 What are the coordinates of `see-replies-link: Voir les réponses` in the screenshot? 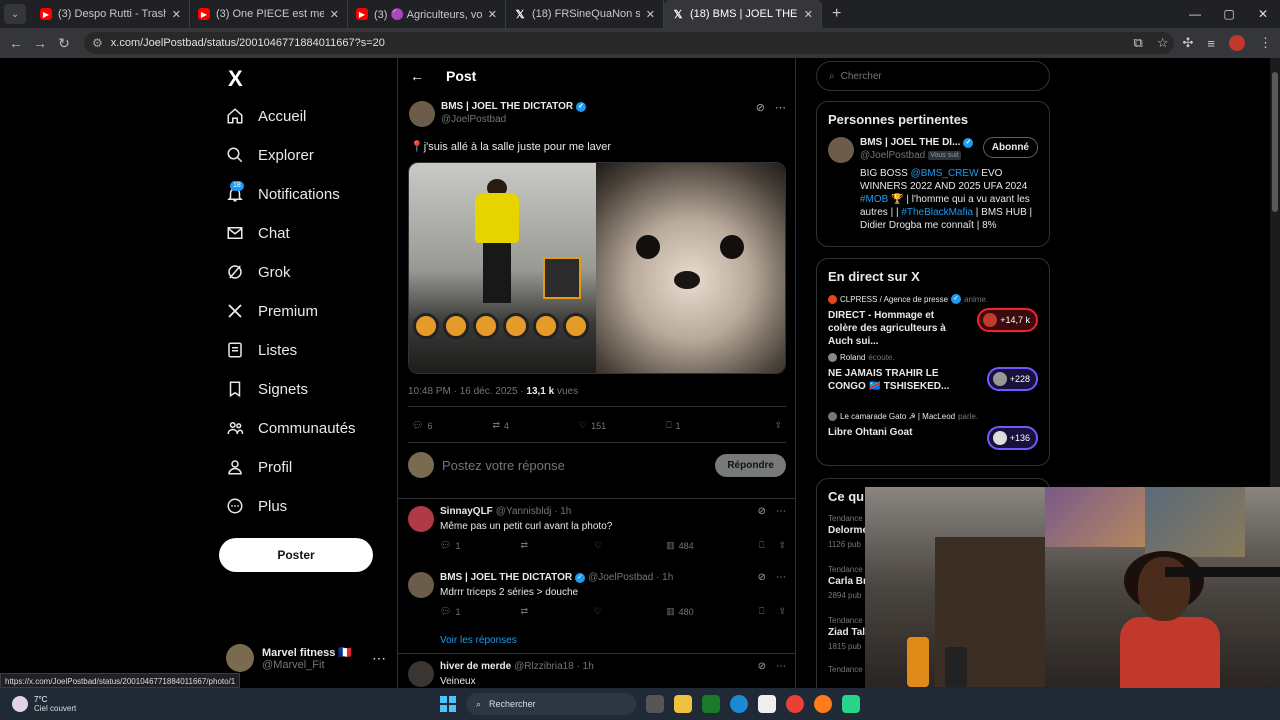 It's located at (478, 640).